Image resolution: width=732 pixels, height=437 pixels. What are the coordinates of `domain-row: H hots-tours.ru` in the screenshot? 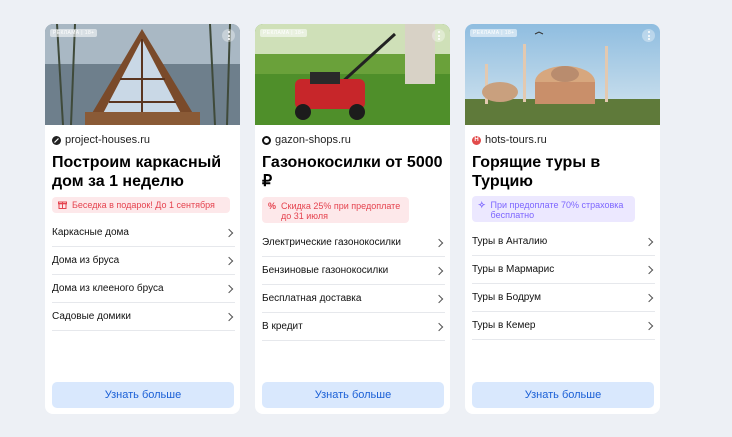 It's located at (509, 140).